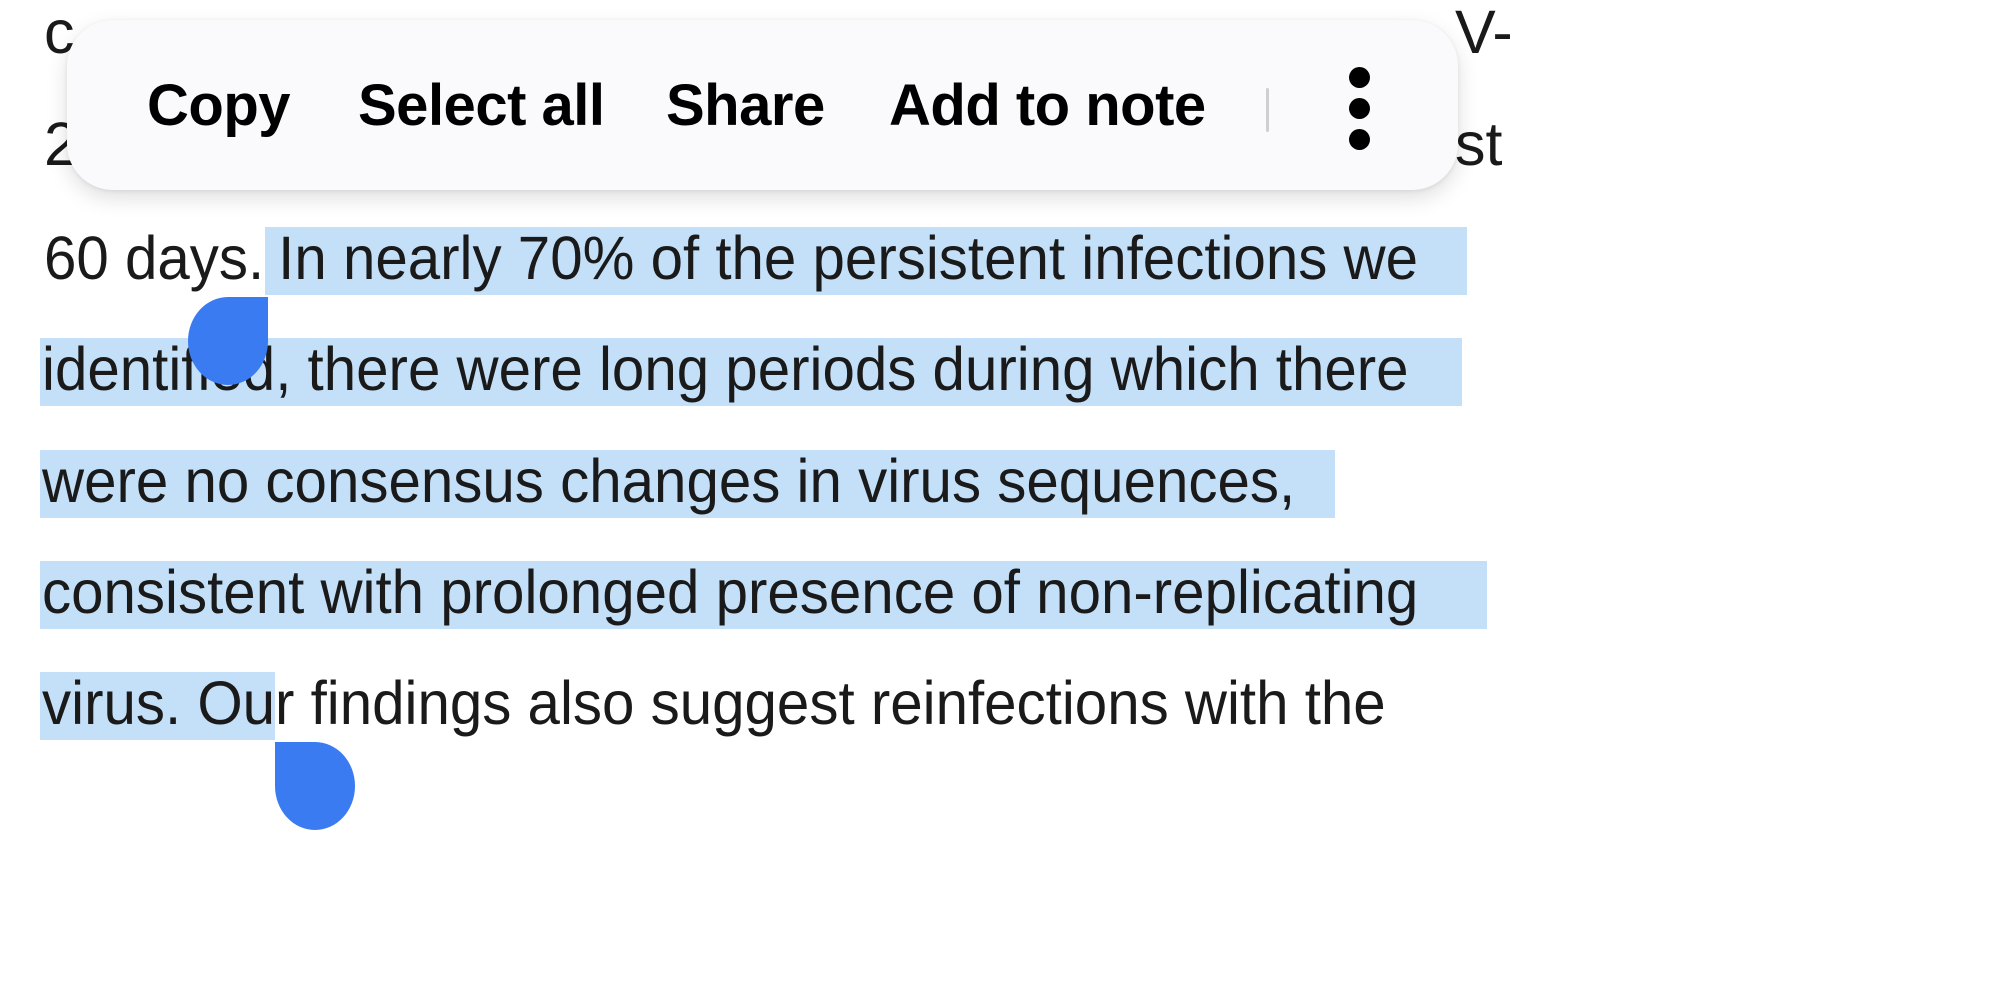 This screenshot has width=2000, height=991. I want to click on toolbar-divider, so click(1267, 110).